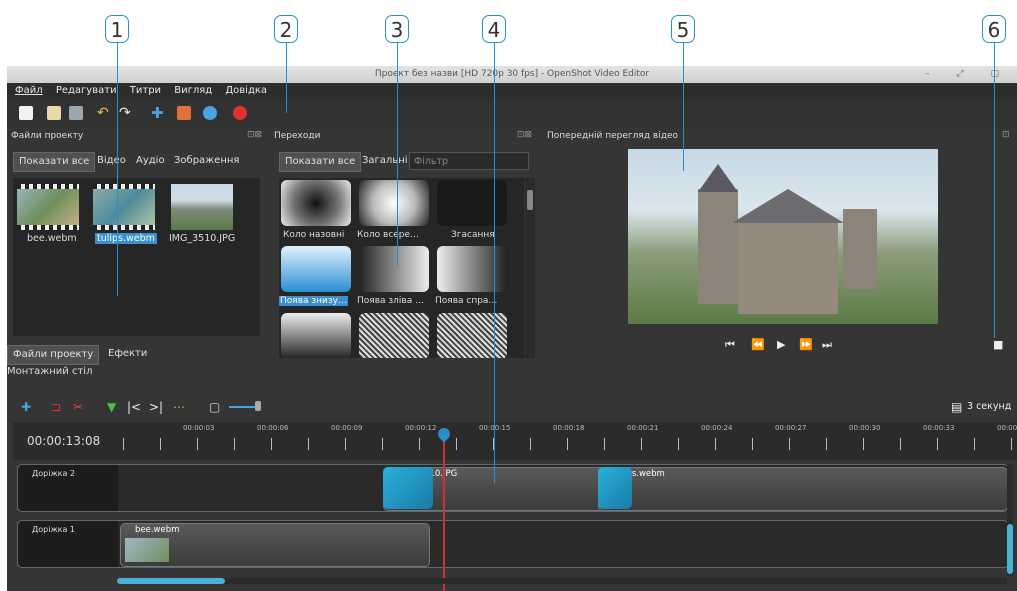 The image size is (1017, 591). What do you see at coordinates (316, 335) in the screenshot?
I see `transition-wipe-top` at bounding box center [316, 335].